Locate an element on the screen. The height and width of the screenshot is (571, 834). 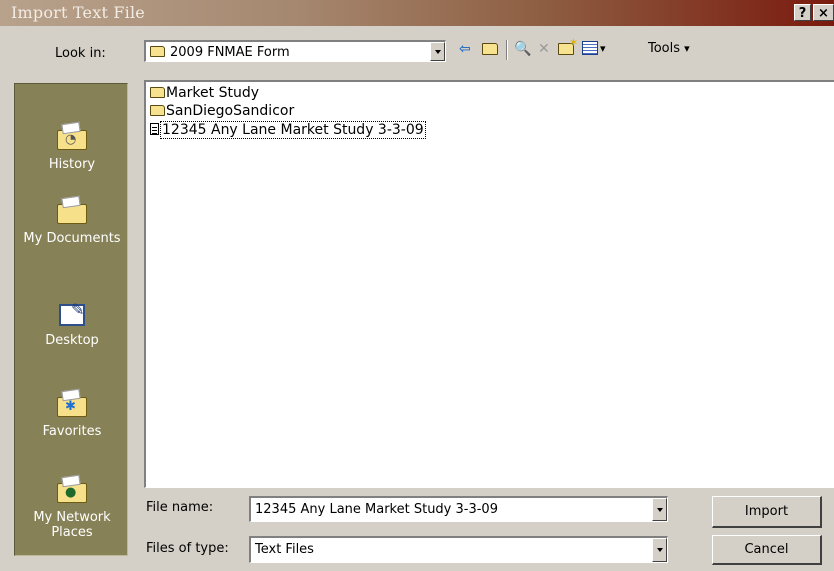
file-name: 12345 Any Lane Market Study 3-3-09 is located at coordinates (293, 130).